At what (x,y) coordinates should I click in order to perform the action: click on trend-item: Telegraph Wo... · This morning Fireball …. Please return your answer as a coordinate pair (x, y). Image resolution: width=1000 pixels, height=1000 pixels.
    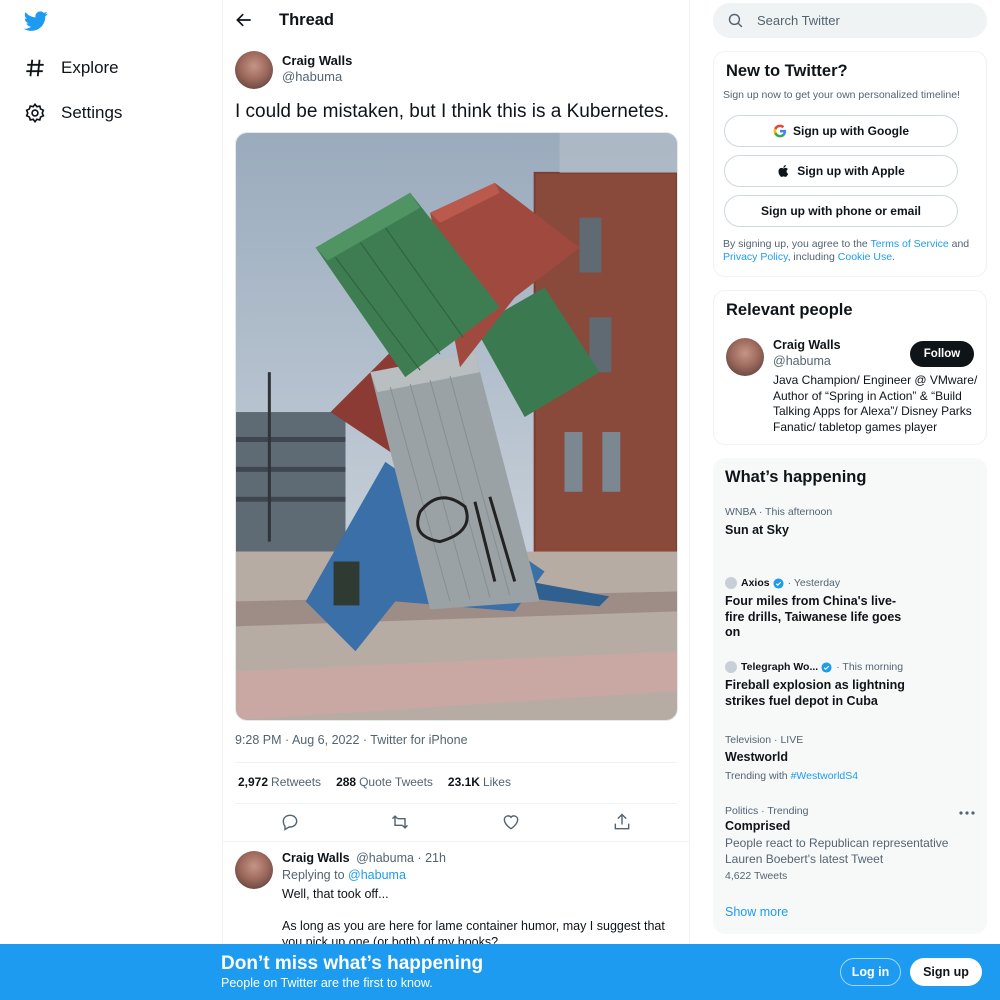
    Looking at the image, I should click on (850, 688).